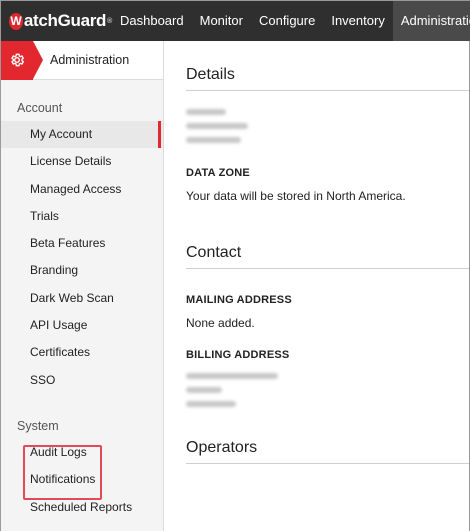 Image resolution: width=470 pixels, height=531 pixels. Describe the element at coordinates (82, 507) in the screenshot. I see `sidebar-item-scheduled-reports: Scheduled Reports` at that location.